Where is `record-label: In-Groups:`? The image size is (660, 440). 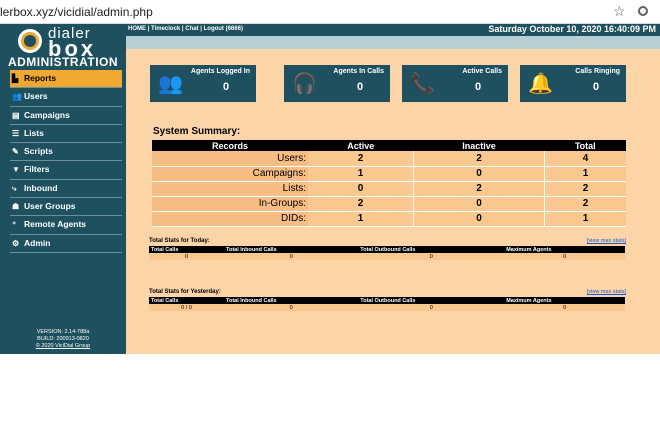 record-label: In-Groups: is located at coordinates (230, 204).